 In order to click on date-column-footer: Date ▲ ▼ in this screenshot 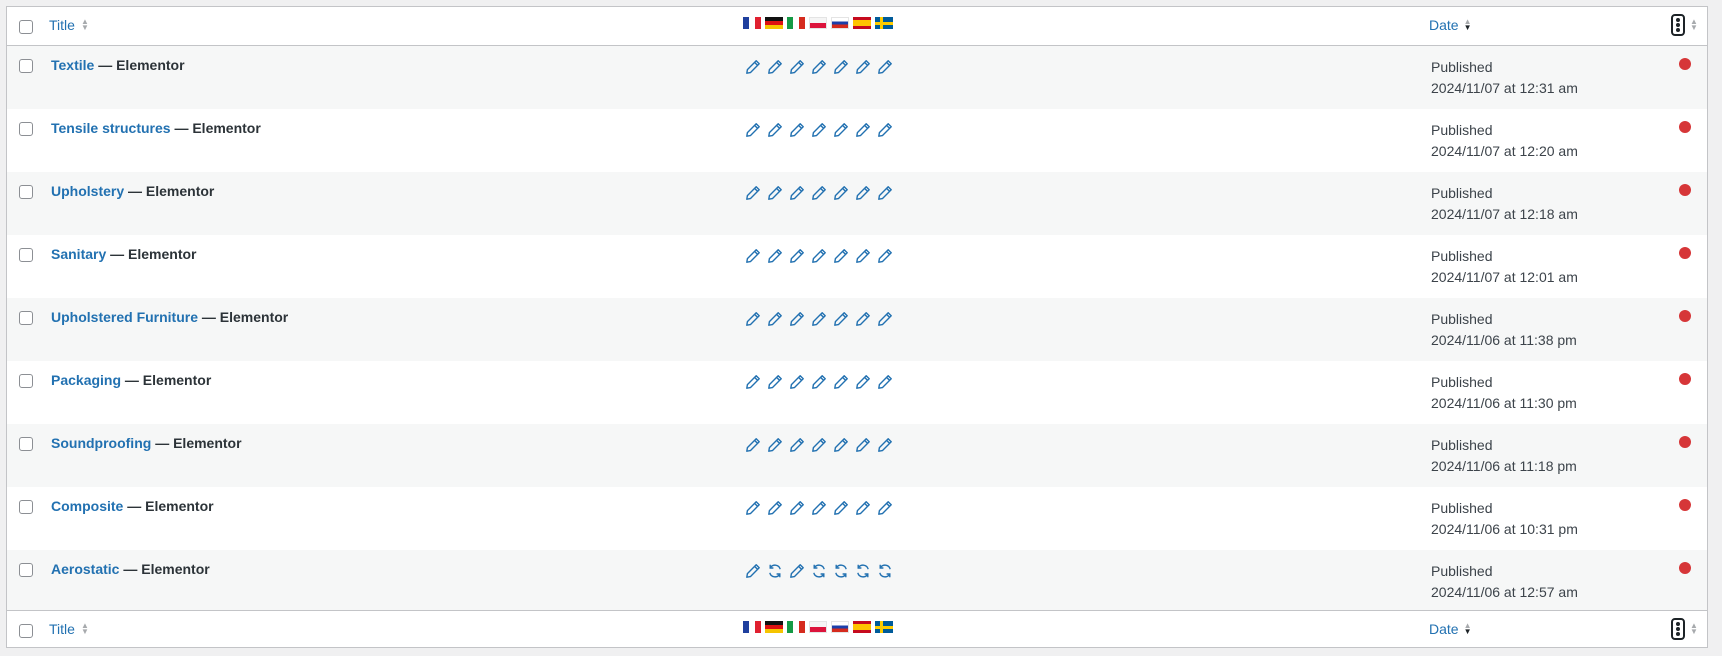, I will do `click(1450, 629)`.